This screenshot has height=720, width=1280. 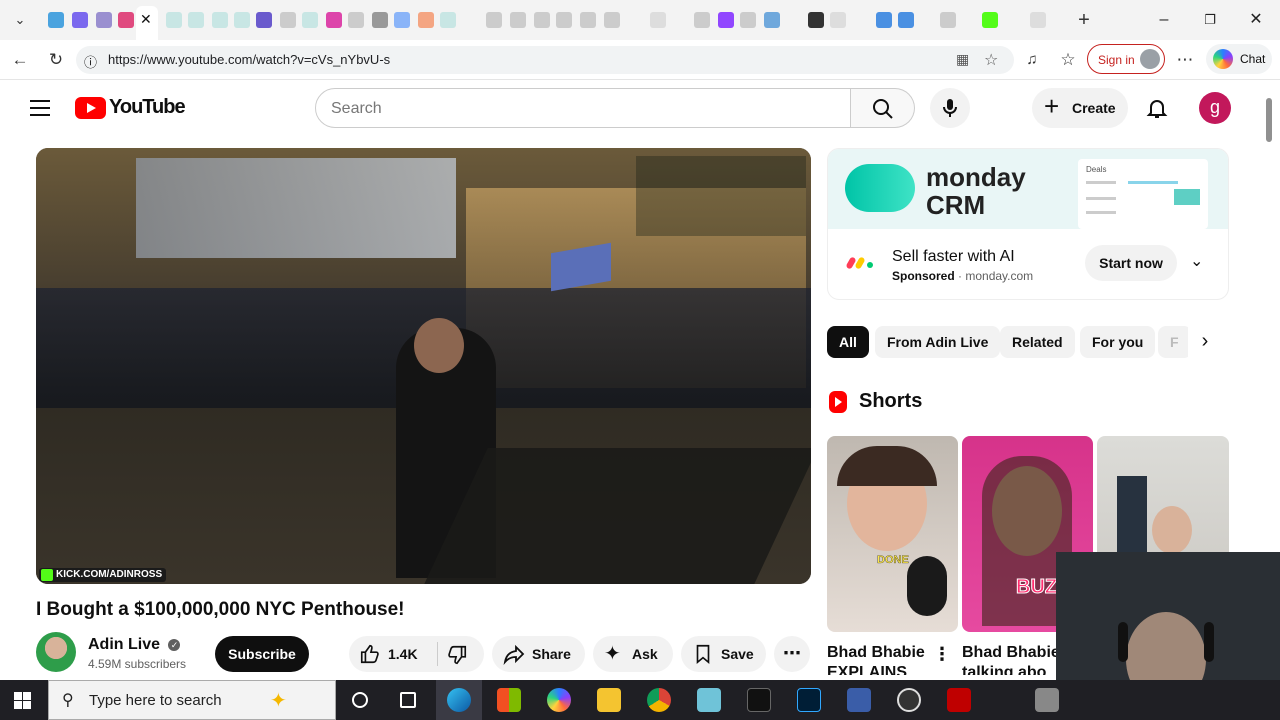 I want to click on chevron-right-icon: ›, so click(x=1205, y=342).